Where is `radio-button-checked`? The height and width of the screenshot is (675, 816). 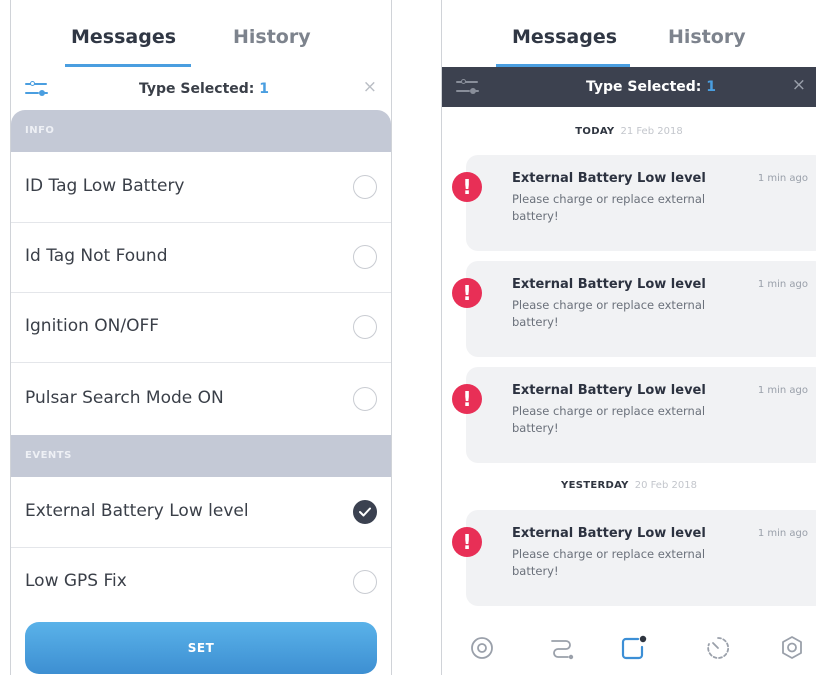
radio-button-checked is located at coordinates (365, 512).